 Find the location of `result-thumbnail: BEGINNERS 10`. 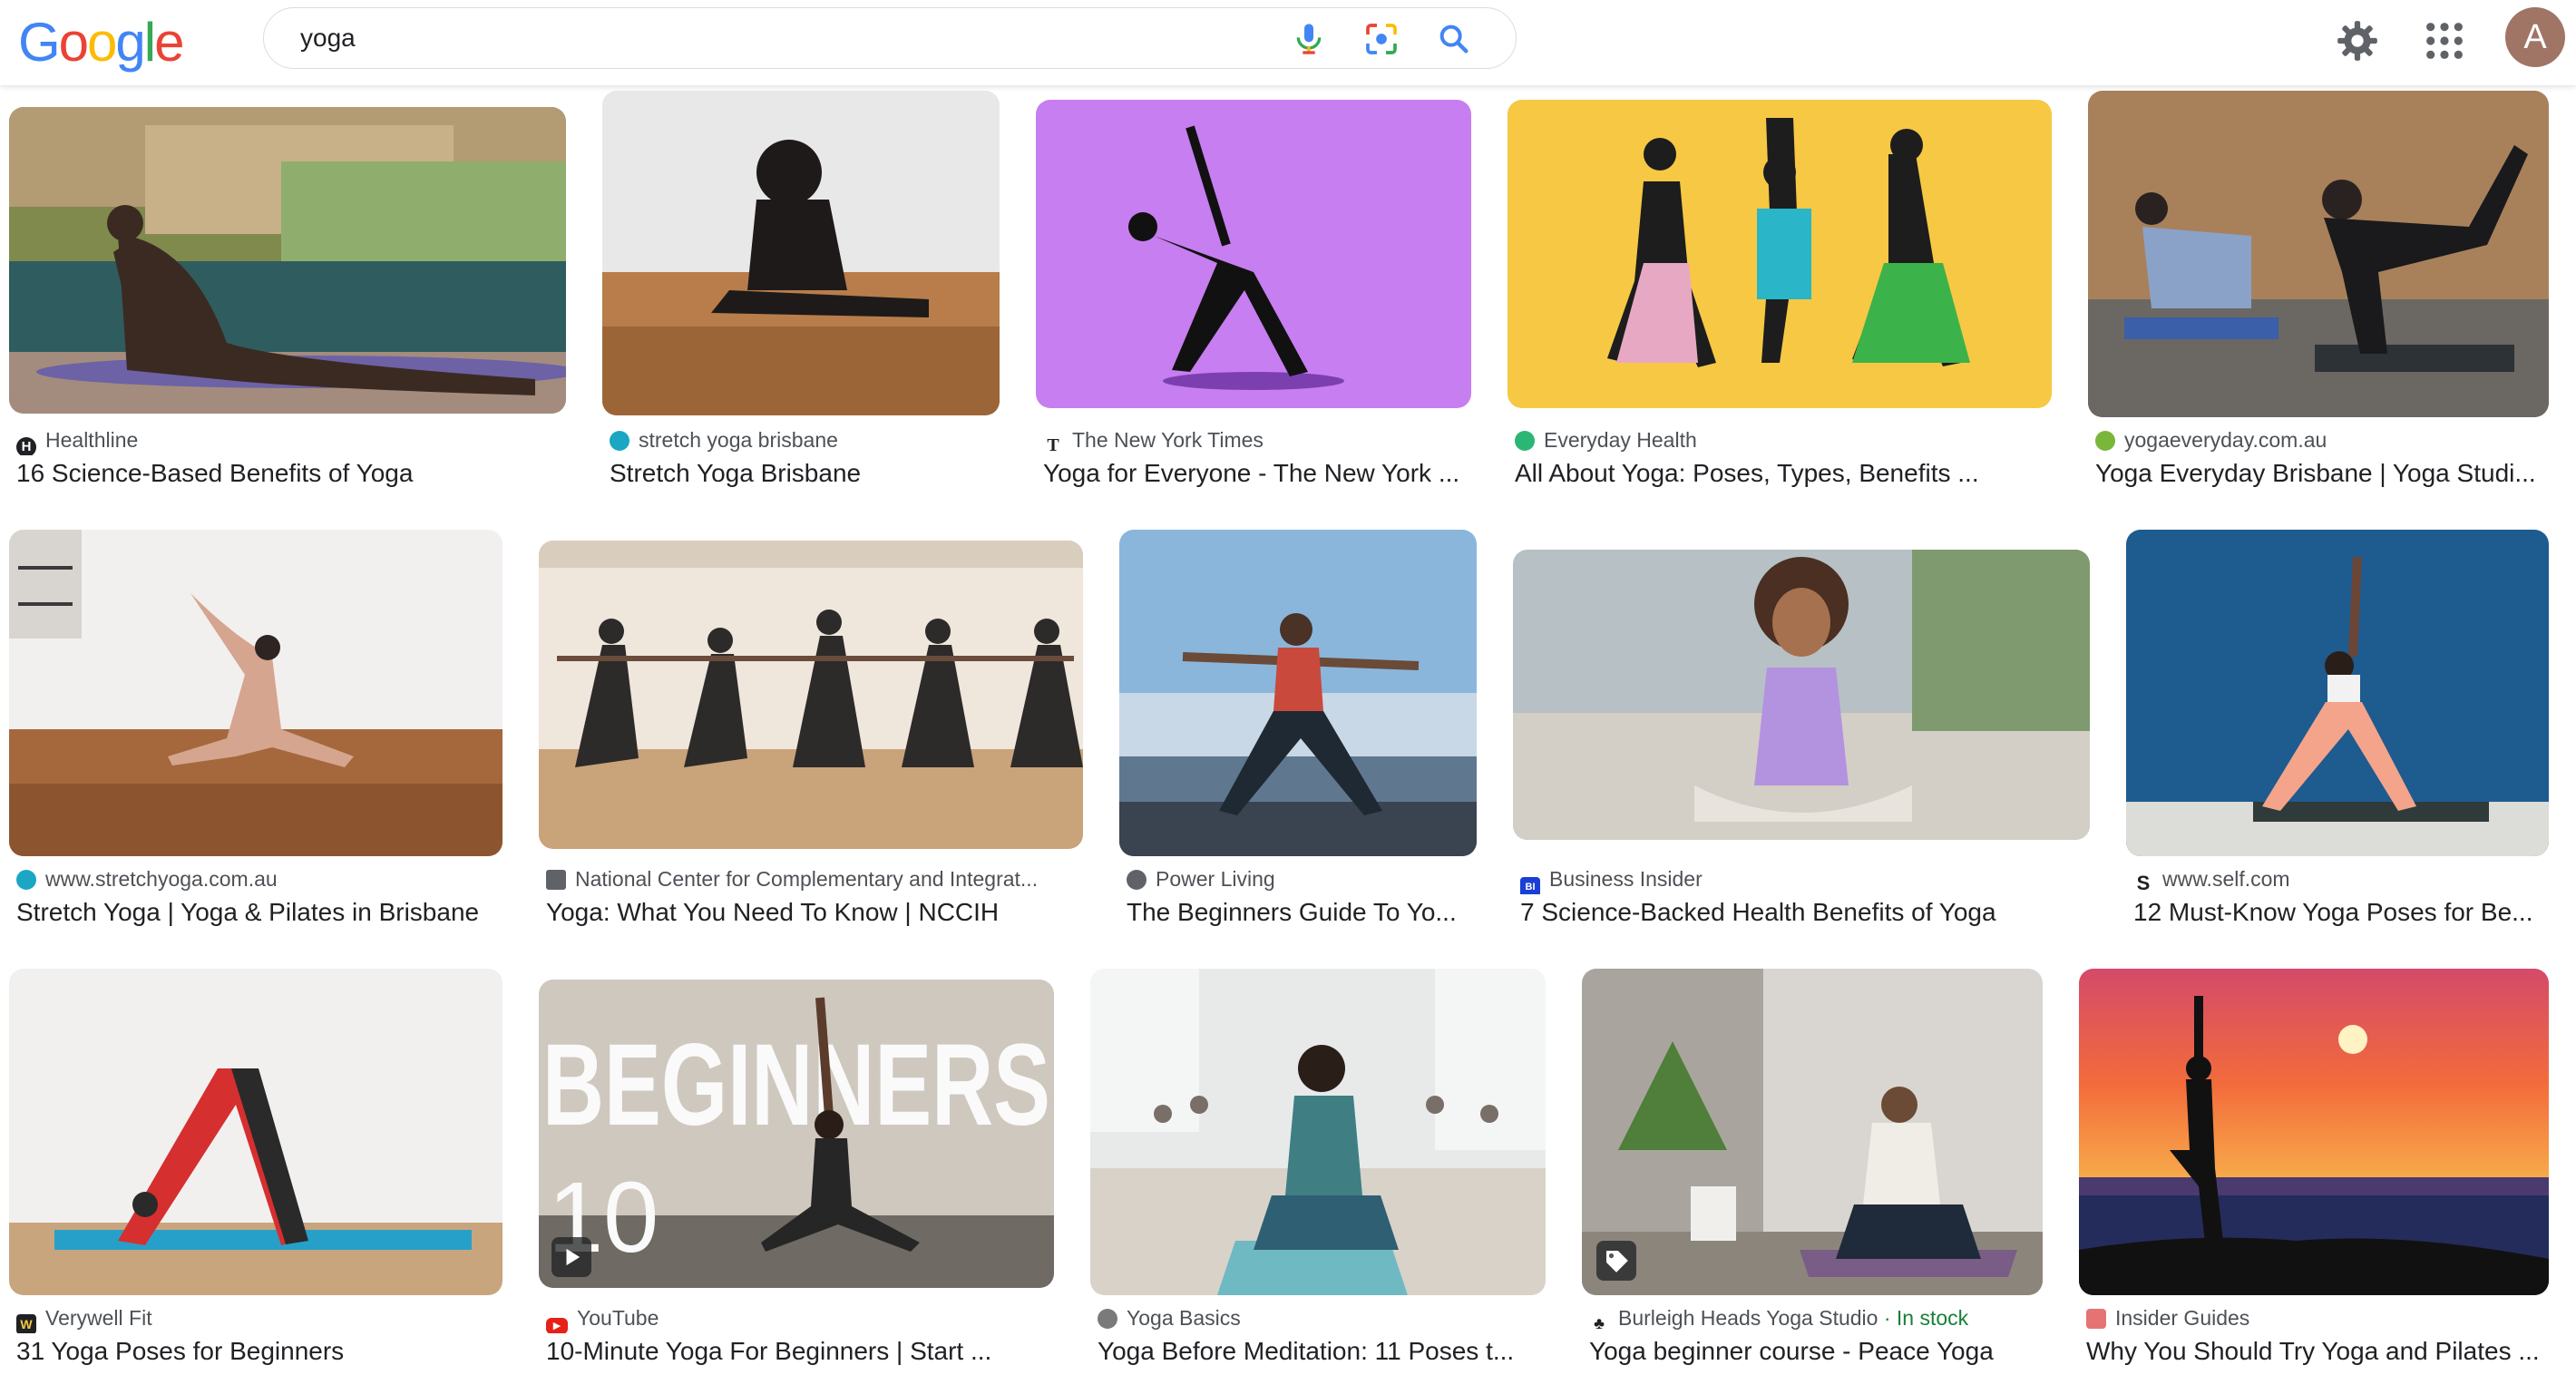

result-thumbnail: BEGINNERS 10 is located at coordinates (796, 1134).